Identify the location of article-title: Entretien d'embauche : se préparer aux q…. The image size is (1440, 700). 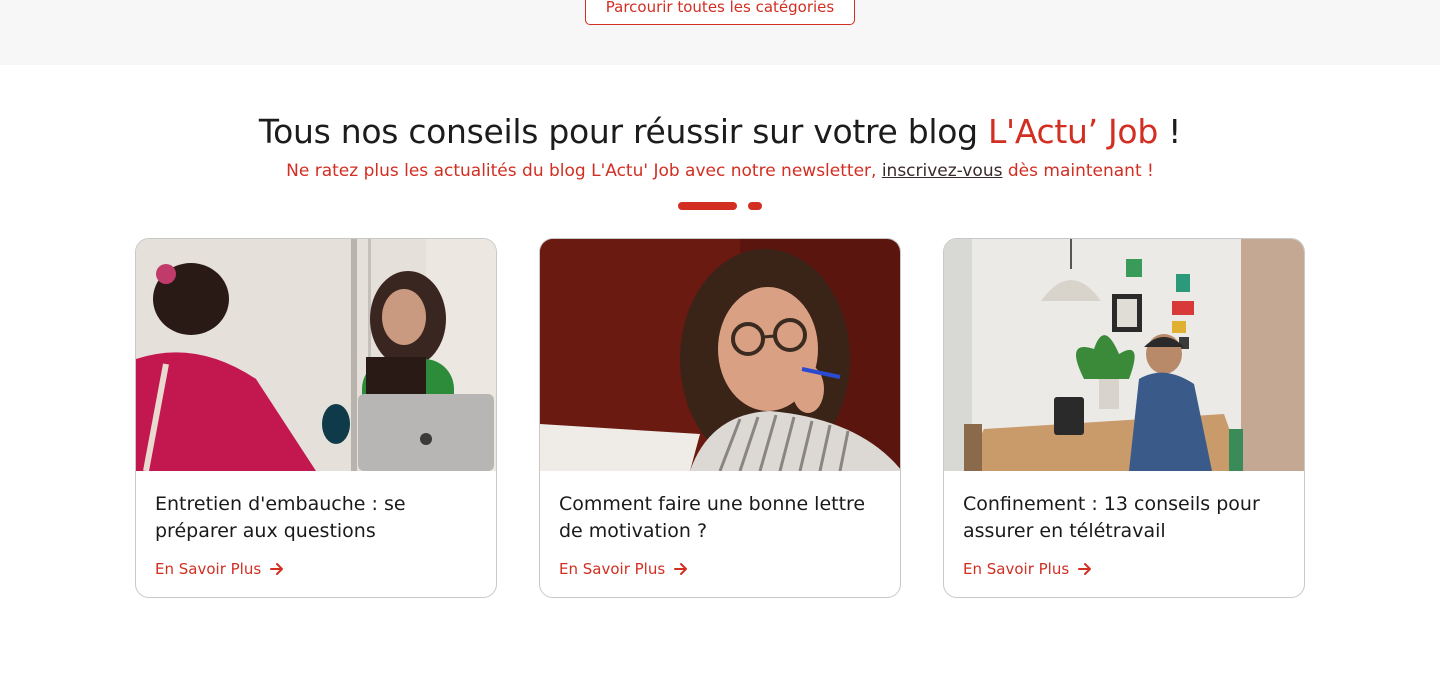
(320, 518).